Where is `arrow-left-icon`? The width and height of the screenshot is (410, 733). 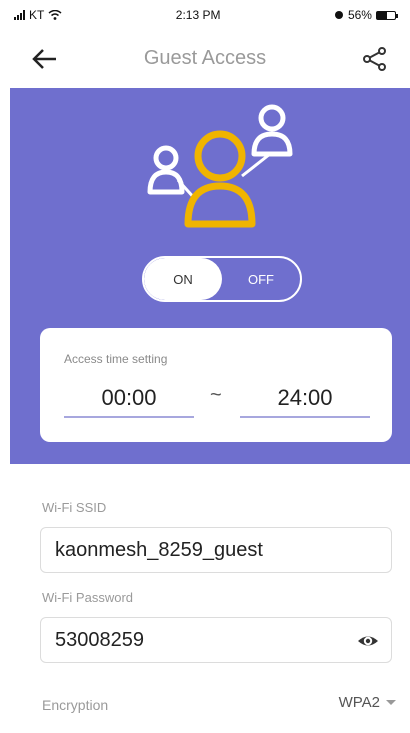 arrow-left-icon is located at coordinates (45, 59).